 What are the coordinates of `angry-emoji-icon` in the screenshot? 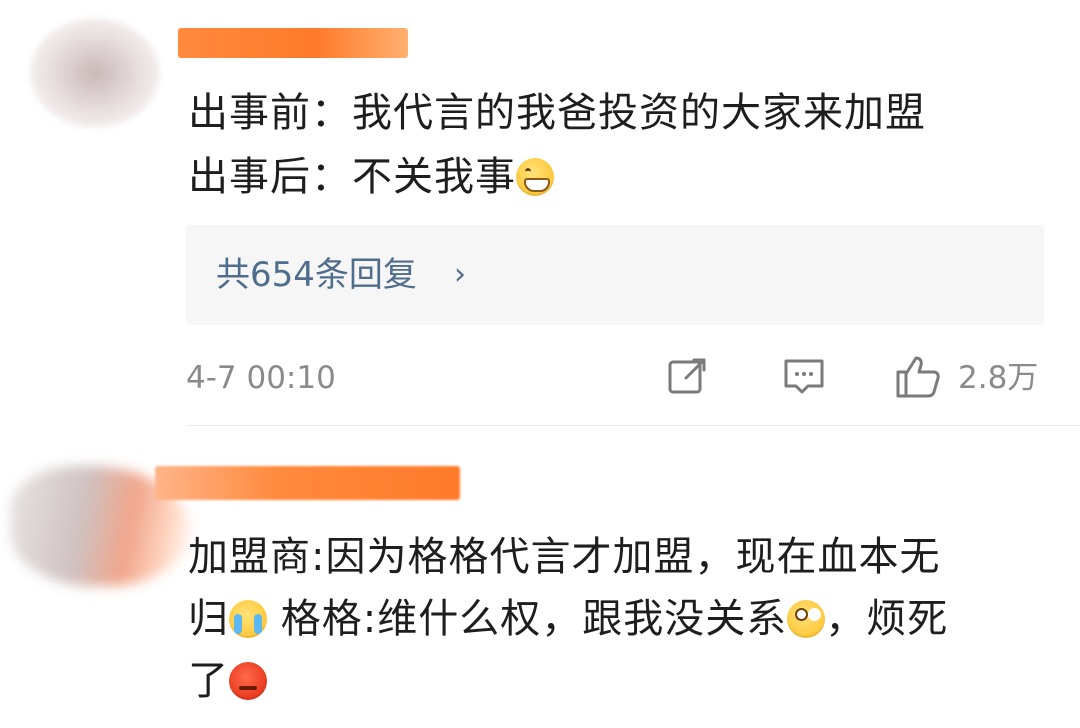 It's located at (248, 681).